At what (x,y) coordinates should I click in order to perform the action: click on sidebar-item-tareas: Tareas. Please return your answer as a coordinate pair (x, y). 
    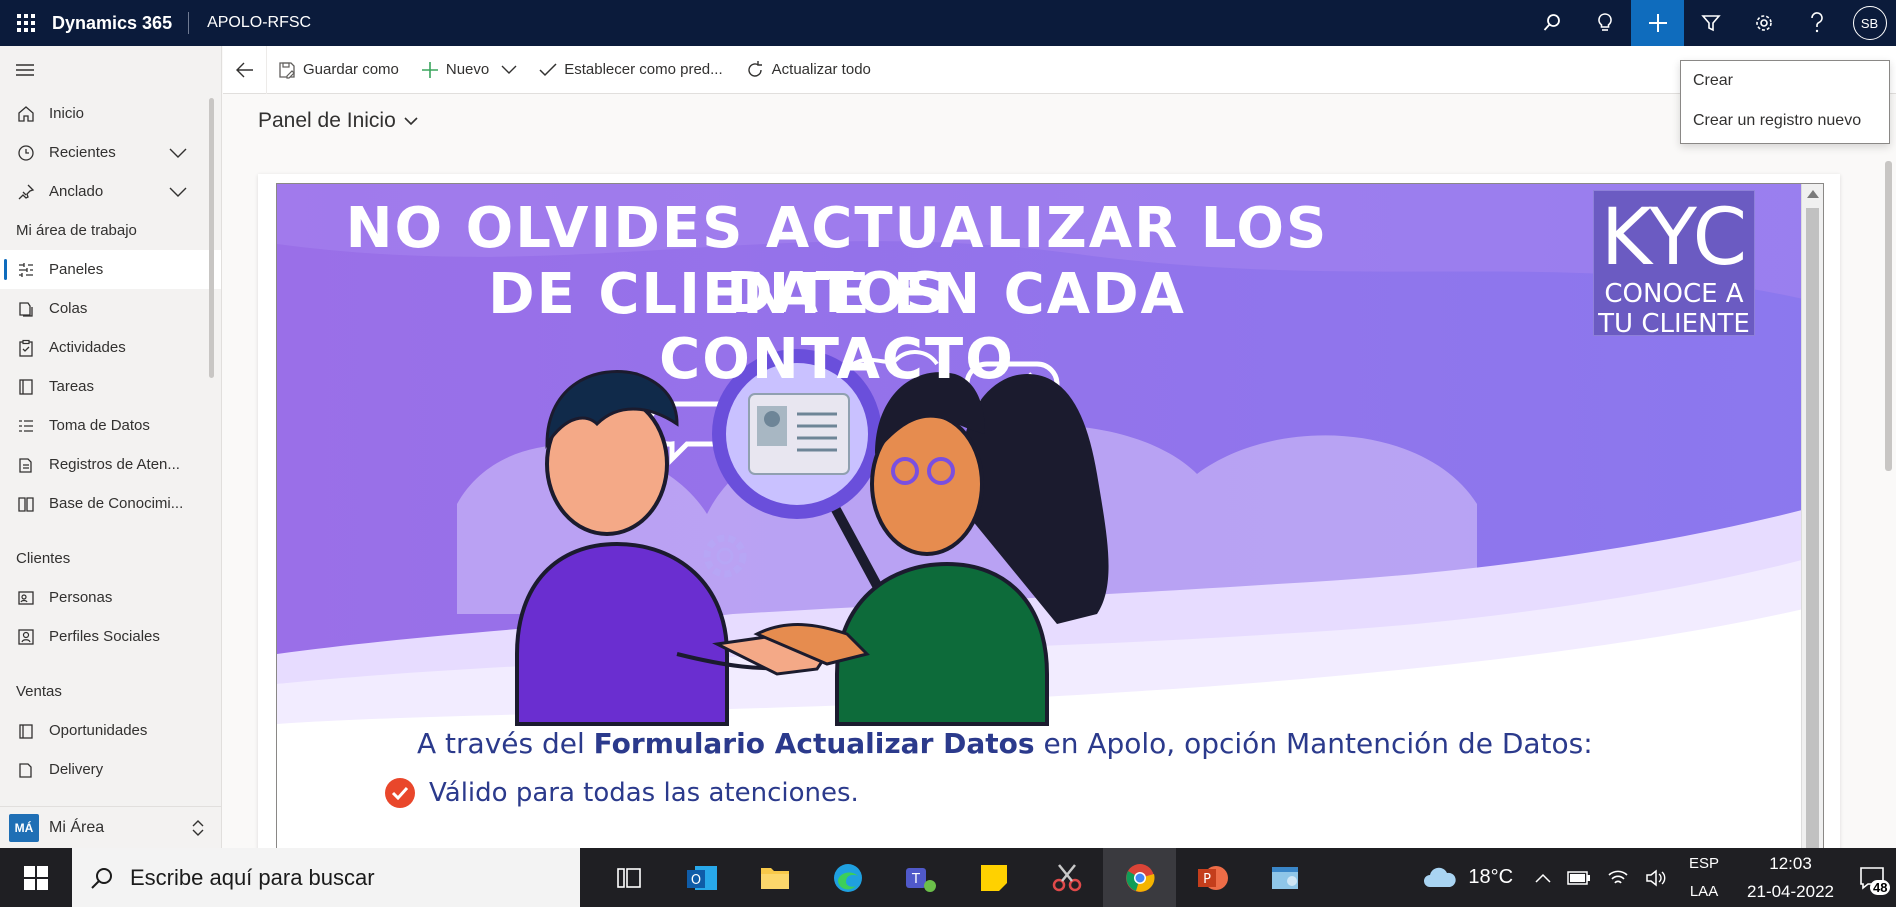
    Looking at the image, I should click on (110, 386).